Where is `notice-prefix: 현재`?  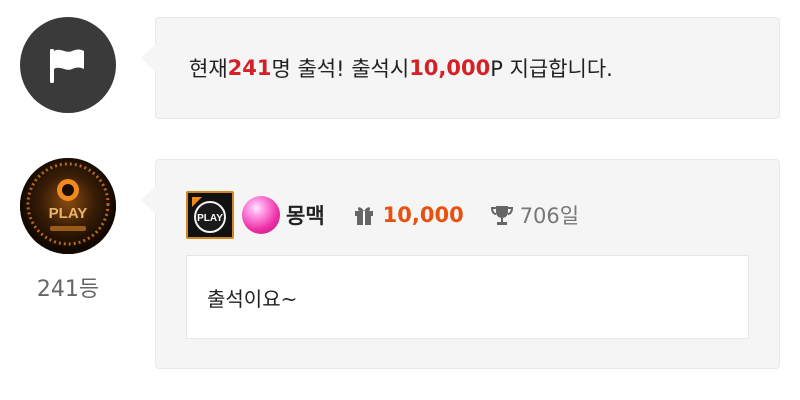 notice-prefix: 현재 is located at coordinates (208, 69).